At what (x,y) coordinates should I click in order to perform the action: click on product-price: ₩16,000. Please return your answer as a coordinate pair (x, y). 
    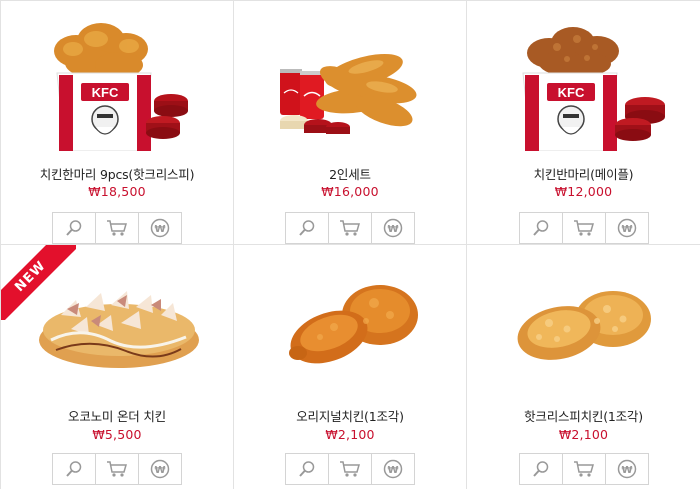
    Looking at the image, I should click on (350, 191).